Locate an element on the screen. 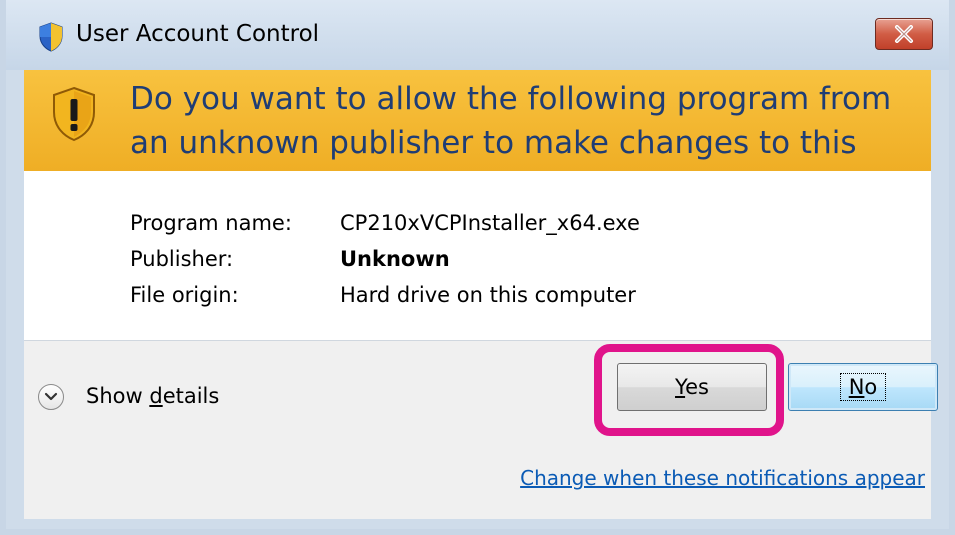 The height and width of the screenshot is (535, 955). warning-shield-icon is located at coordinates (74, 114).